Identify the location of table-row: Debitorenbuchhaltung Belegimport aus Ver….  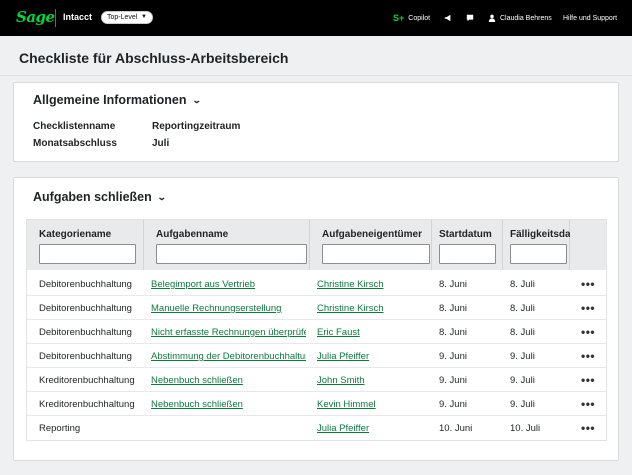
(316, 284).